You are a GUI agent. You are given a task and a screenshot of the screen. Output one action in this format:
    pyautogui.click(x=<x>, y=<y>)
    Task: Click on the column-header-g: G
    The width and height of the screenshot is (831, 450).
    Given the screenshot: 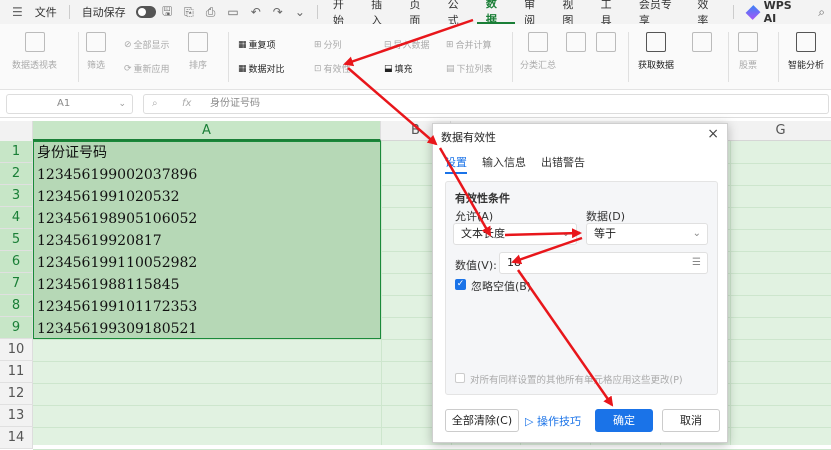 What is the action you would take?
    pyautogui.click(x=780, y=131)
    